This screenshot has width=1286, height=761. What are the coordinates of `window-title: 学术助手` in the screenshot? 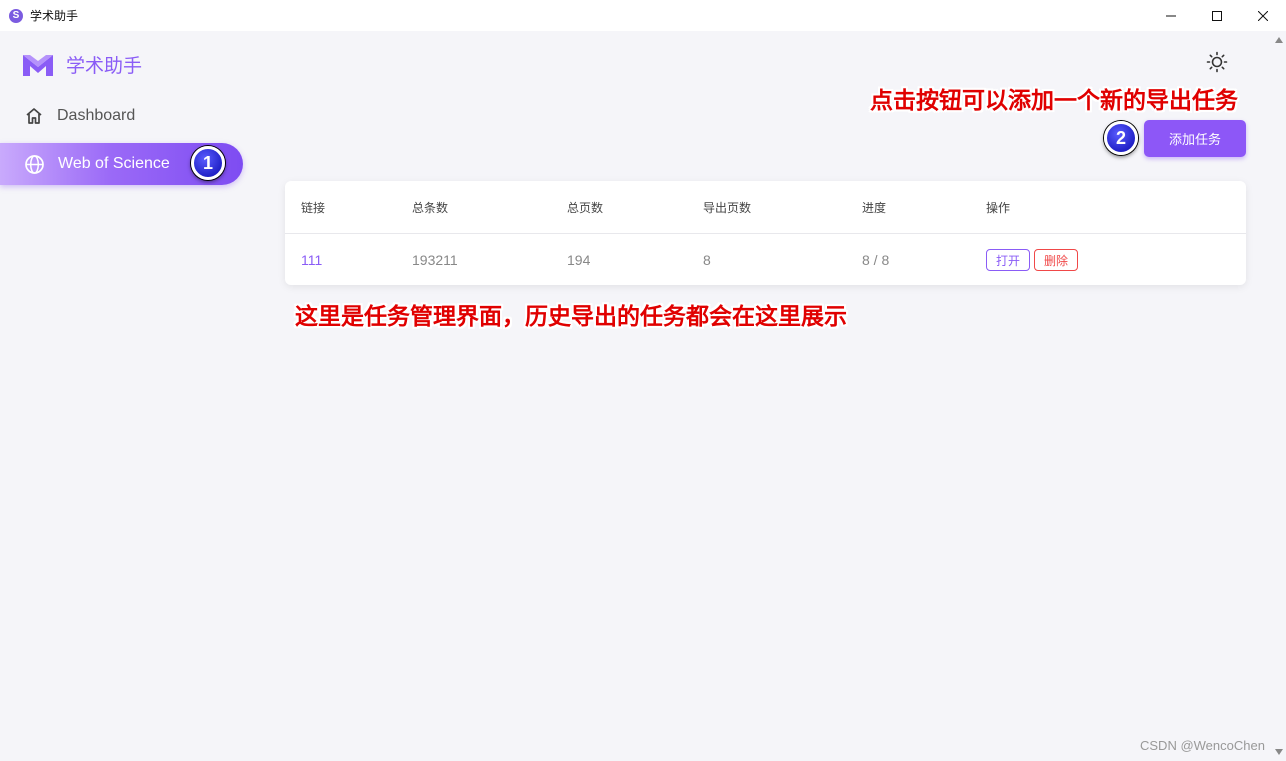 It's located at (54, 16).